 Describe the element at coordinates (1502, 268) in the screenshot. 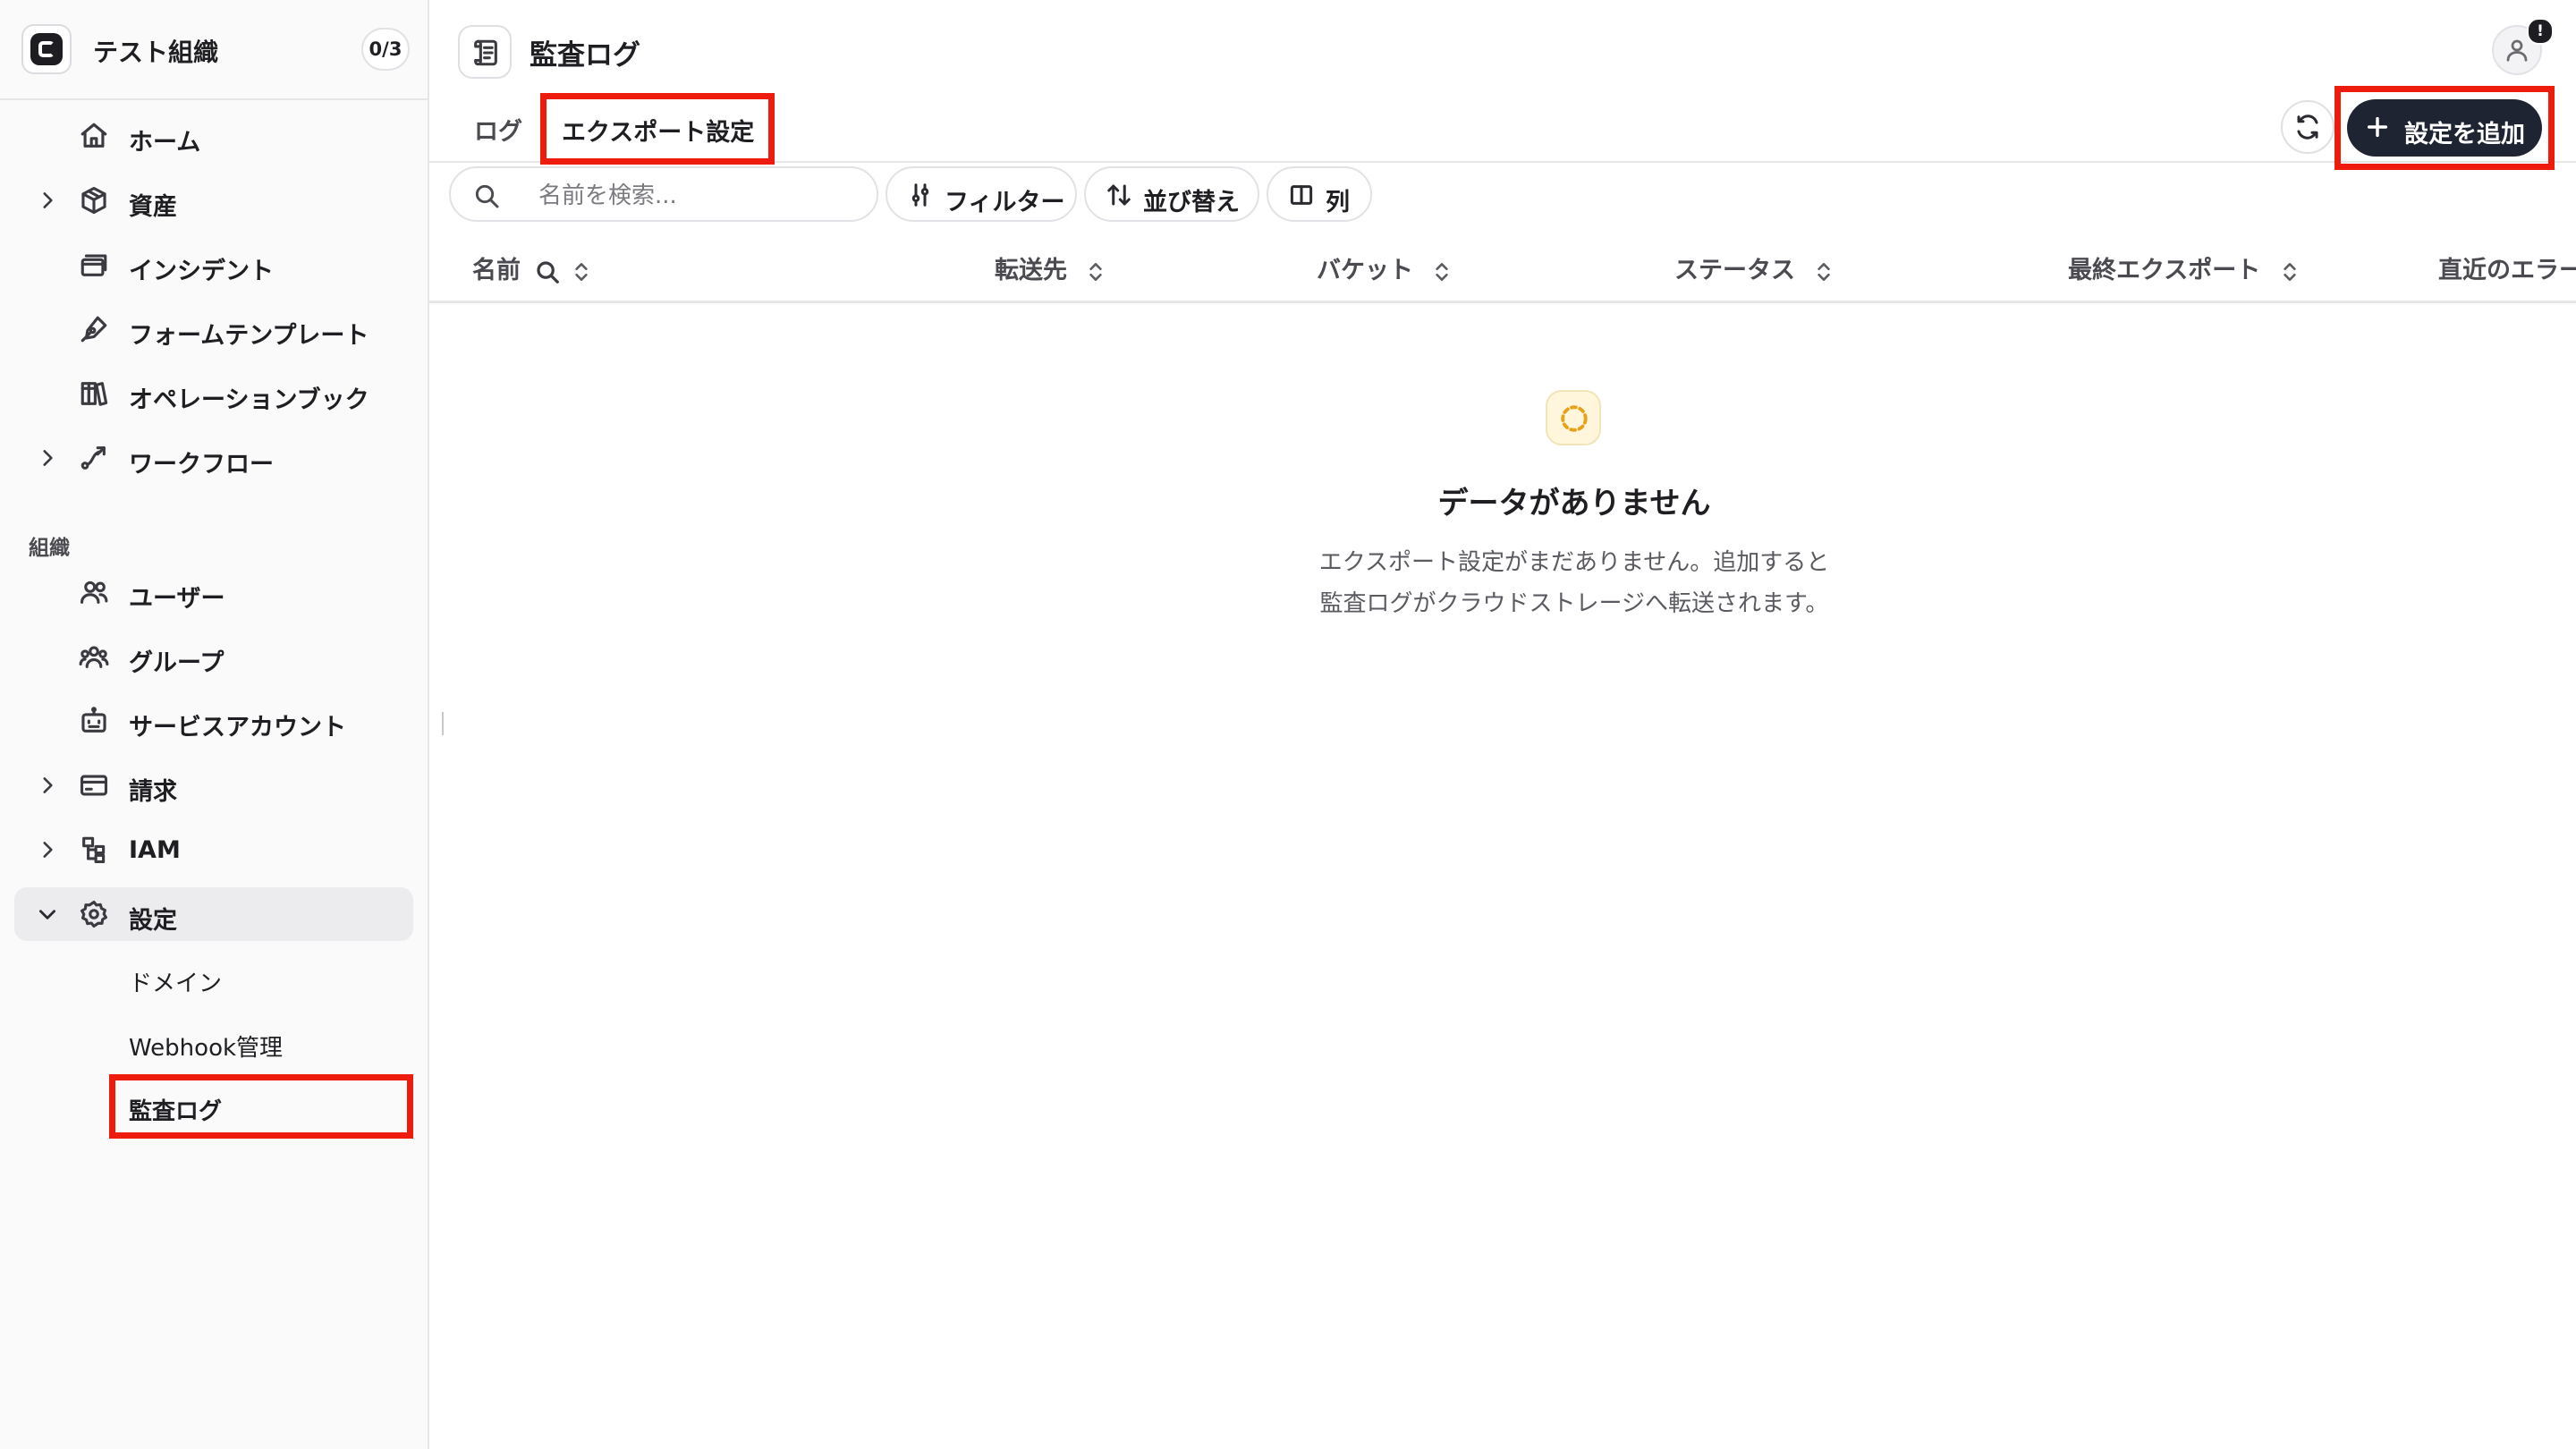

I see `table-header: 名前 転送先 バケット ステータス 最終エクスポート 直近のエラー` at that location.